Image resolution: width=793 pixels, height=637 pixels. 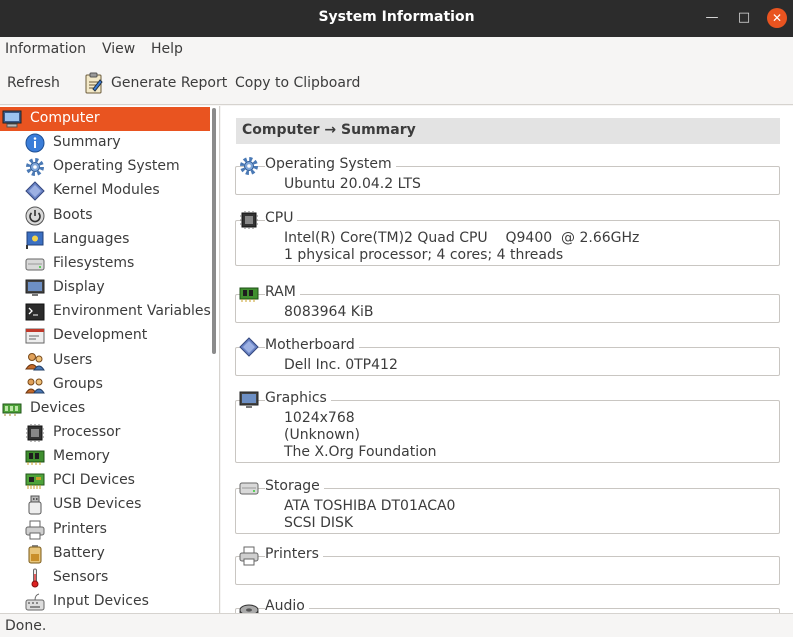 I want to click on sidebar-item-summary: Summary, so click(x=105, y=143).